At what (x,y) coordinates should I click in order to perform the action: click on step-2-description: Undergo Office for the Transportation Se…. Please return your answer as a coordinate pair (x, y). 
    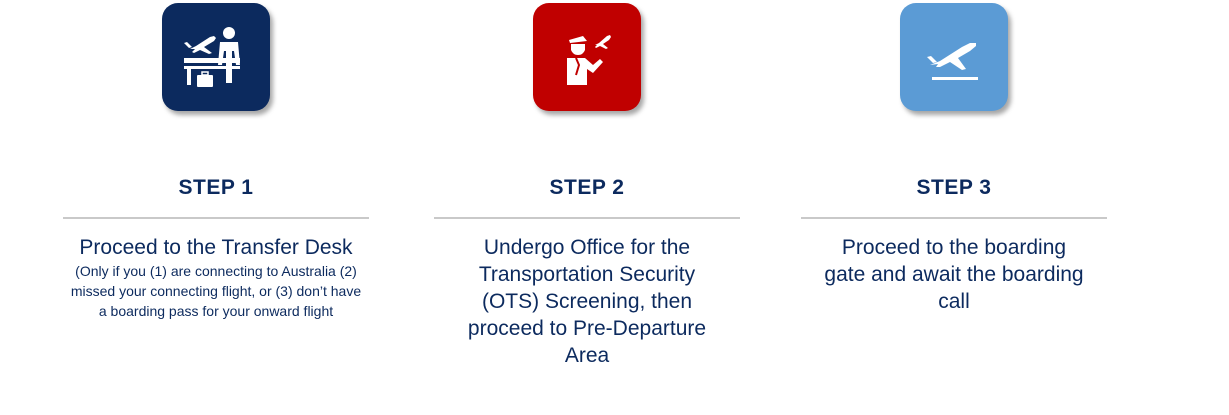
    Looking at the image, I should click on (587, 301).